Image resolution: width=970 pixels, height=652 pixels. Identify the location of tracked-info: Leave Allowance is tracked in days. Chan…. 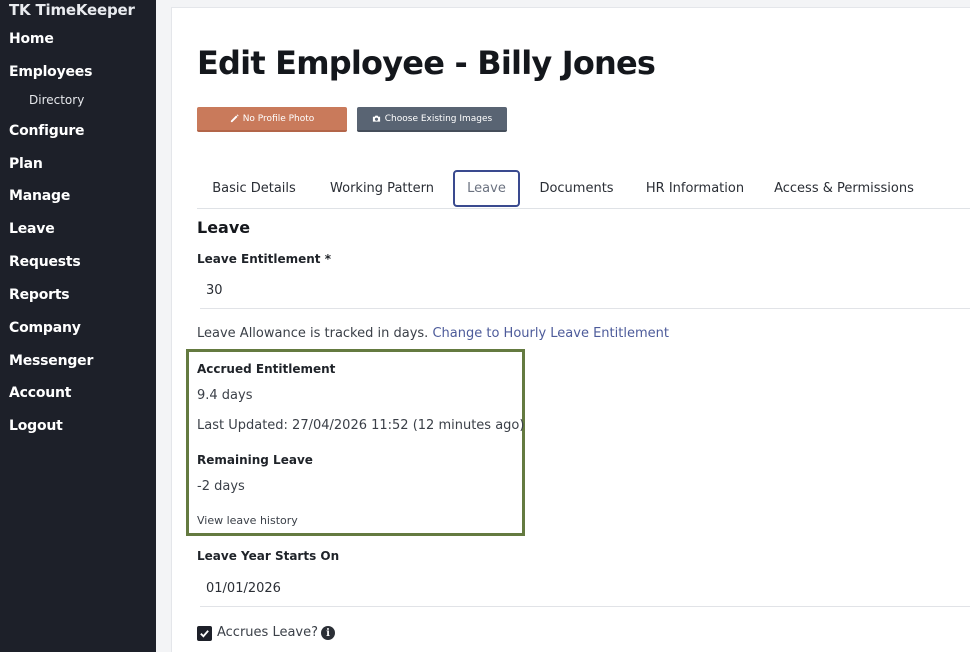
(433, 333).